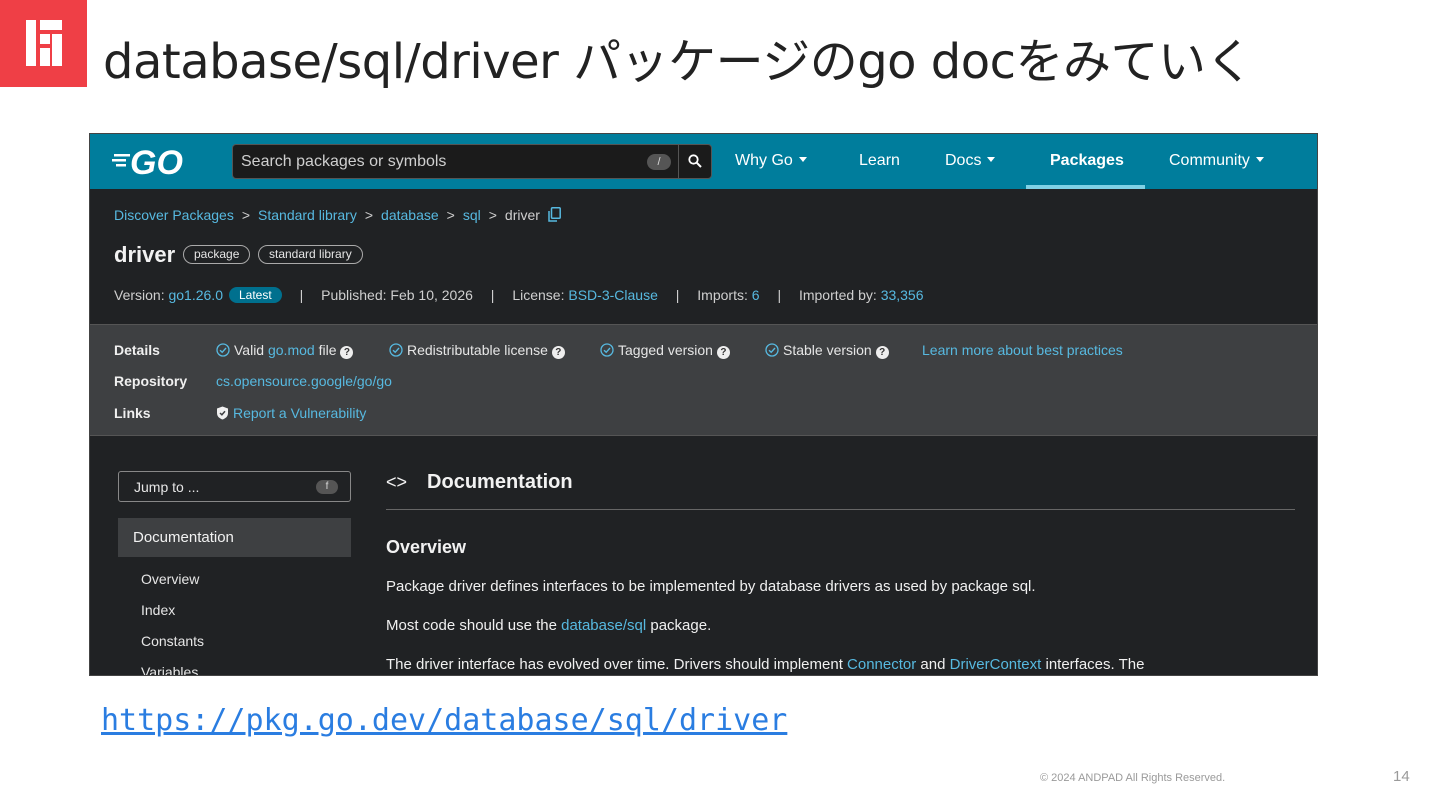  Describe the element at coordinates (151, 381) in the screenshot. I see `repository-label: Repository` at that location.